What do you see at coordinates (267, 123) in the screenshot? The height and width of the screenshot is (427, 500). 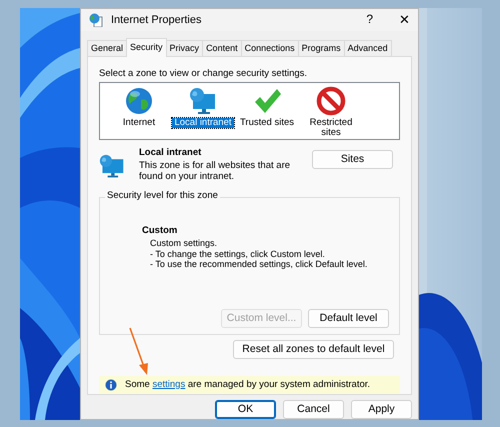 I see `zone-label: Trusted sites` at bounding box center [267, 123].